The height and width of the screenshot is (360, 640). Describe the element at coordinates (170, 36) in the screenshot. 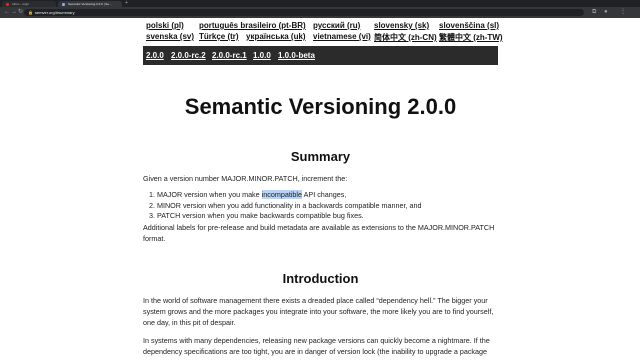

I see `lang-link: svenska (sv)` at that location.